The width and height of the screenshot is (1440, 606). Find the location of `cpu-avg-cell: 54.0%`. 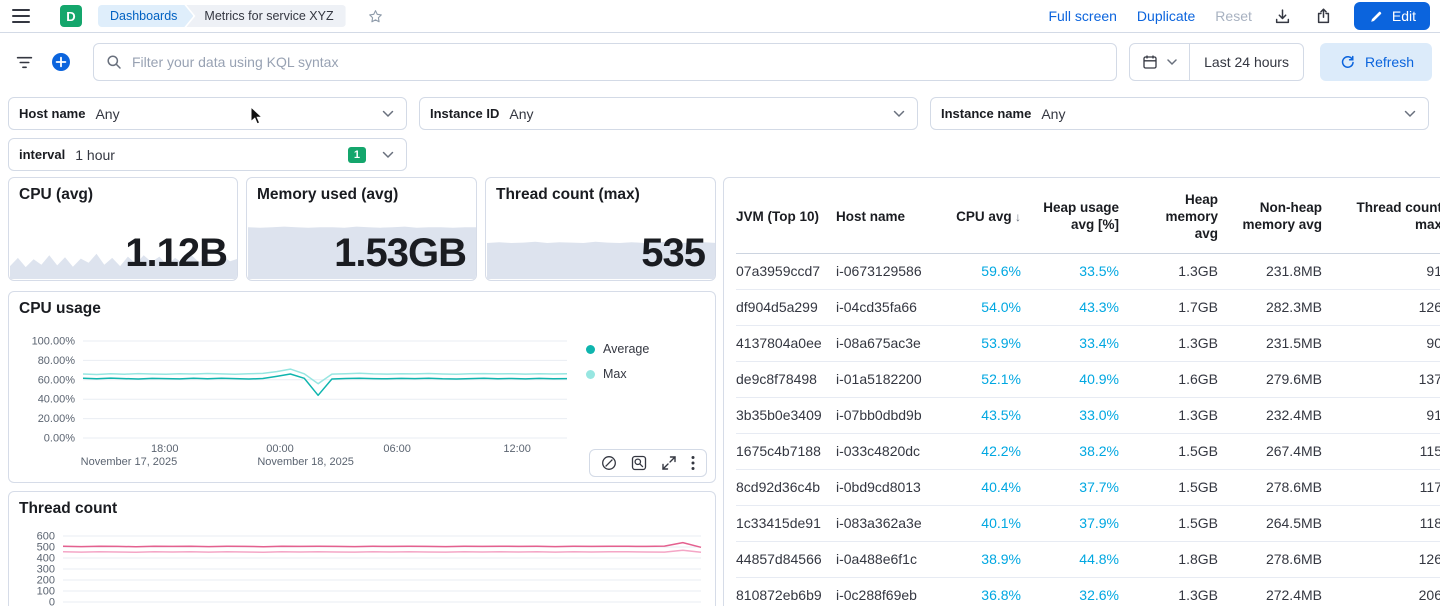

cpu-avg-cell: 54.0% is located at coordinates (983, 307).